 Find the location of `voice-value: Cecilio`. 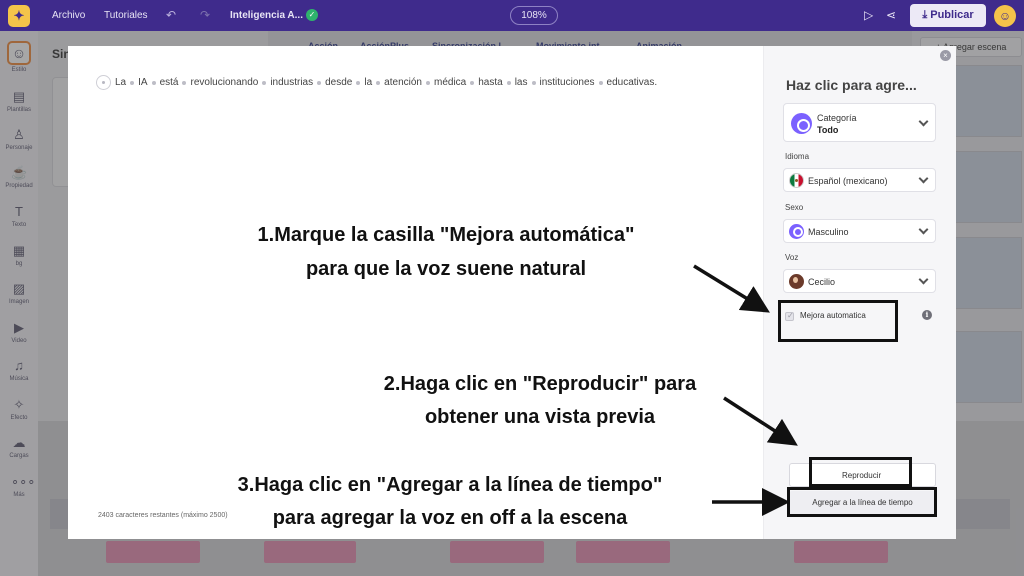

voice-value: Cecilio is located at coordinates (822, 282).